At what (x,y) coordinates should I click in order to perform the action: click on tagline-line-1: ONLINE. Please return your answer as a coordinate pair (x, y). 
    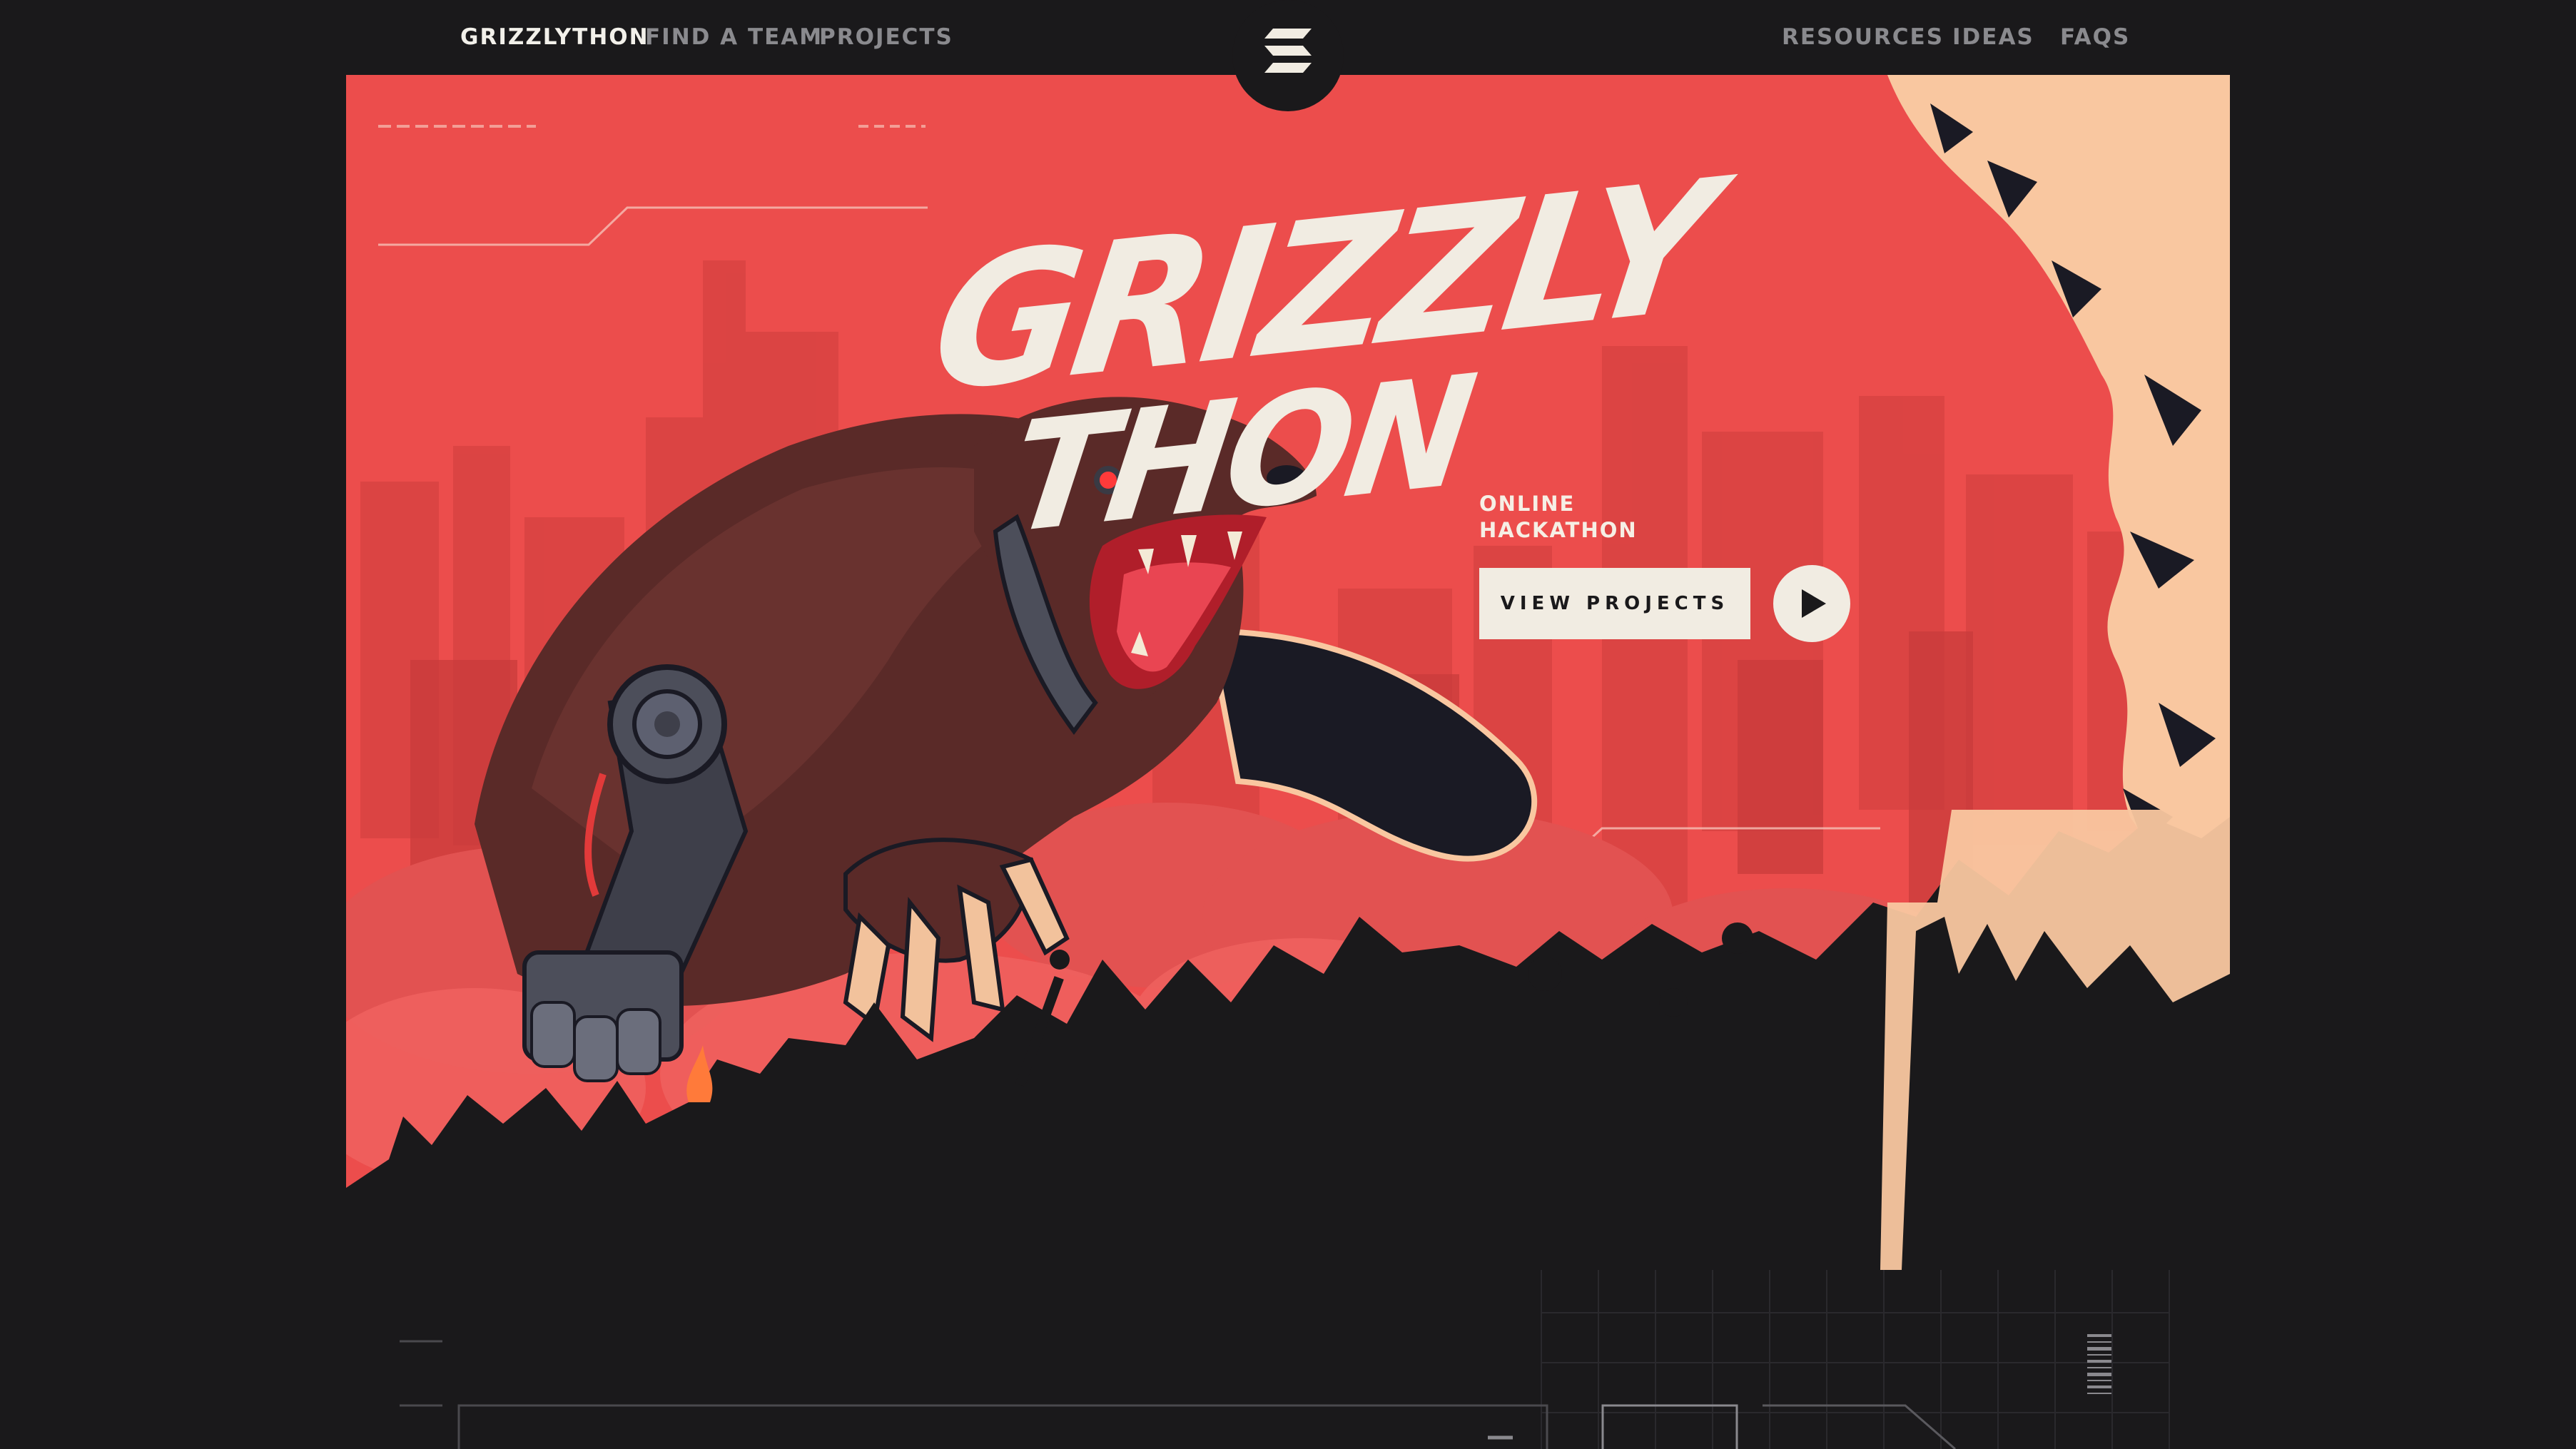
    Looking at the image, I should click on (1528, 504).